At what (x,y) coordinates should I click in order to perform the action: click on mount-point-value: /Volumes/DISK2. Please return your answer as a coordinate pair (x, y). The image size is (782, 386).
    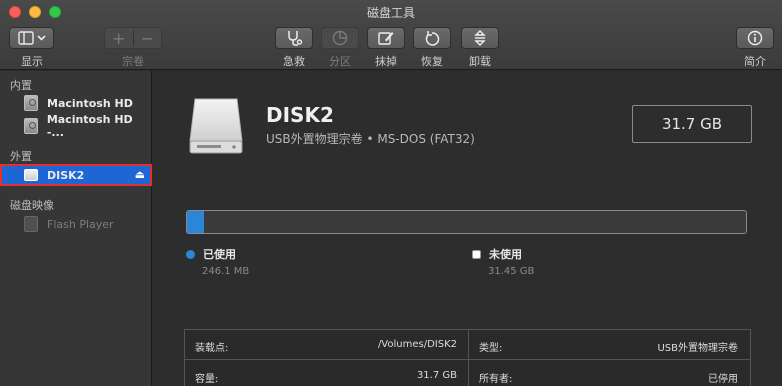
    Looking at the image, I should click on (417, 344).